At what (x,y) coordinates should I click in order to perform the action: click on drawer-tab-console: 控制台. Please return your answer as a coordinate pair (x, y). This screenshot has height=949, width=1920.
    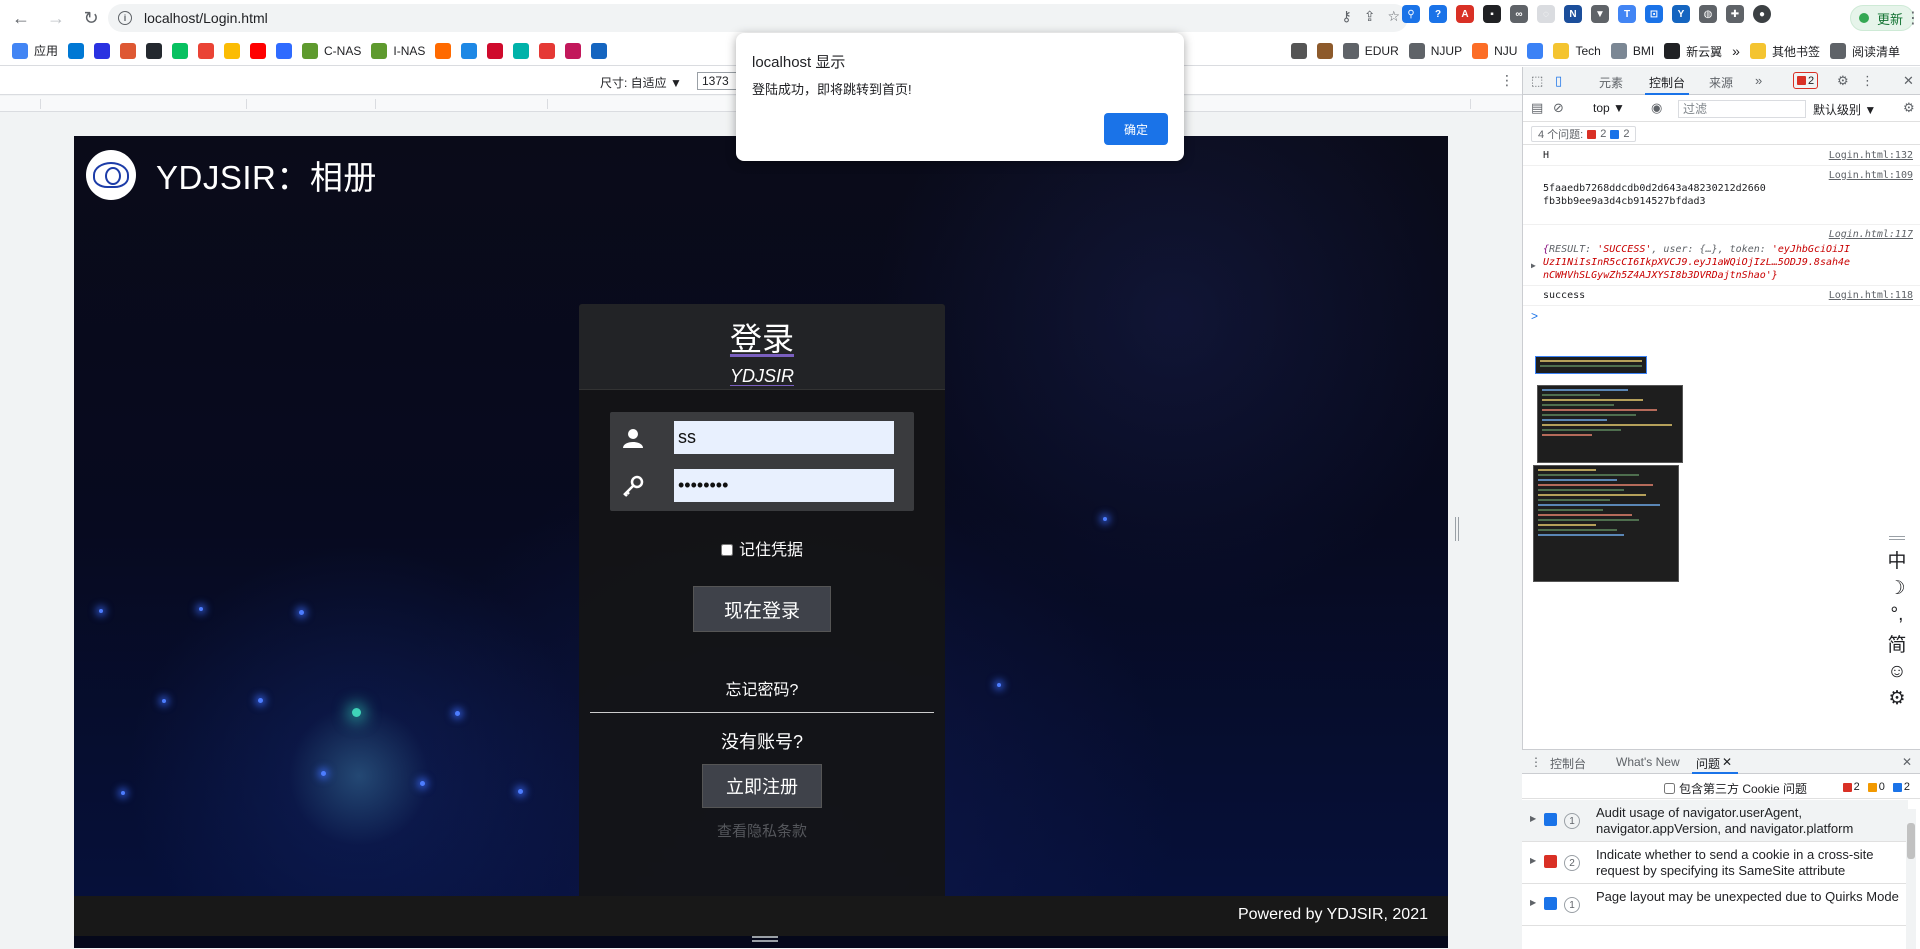
    Looking at the image, I should click on (1568, 763).